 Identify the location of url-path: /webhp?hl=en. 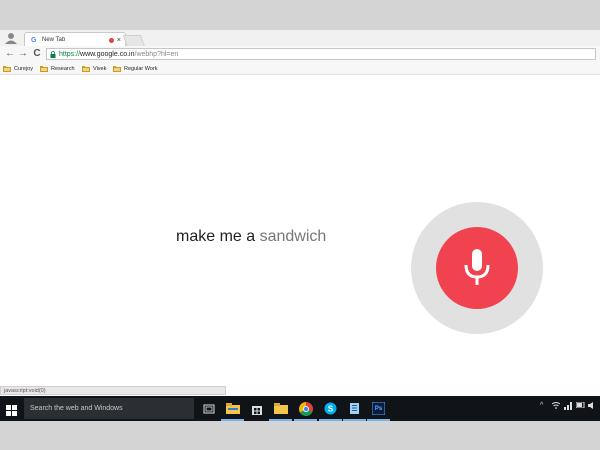
(156, 54).